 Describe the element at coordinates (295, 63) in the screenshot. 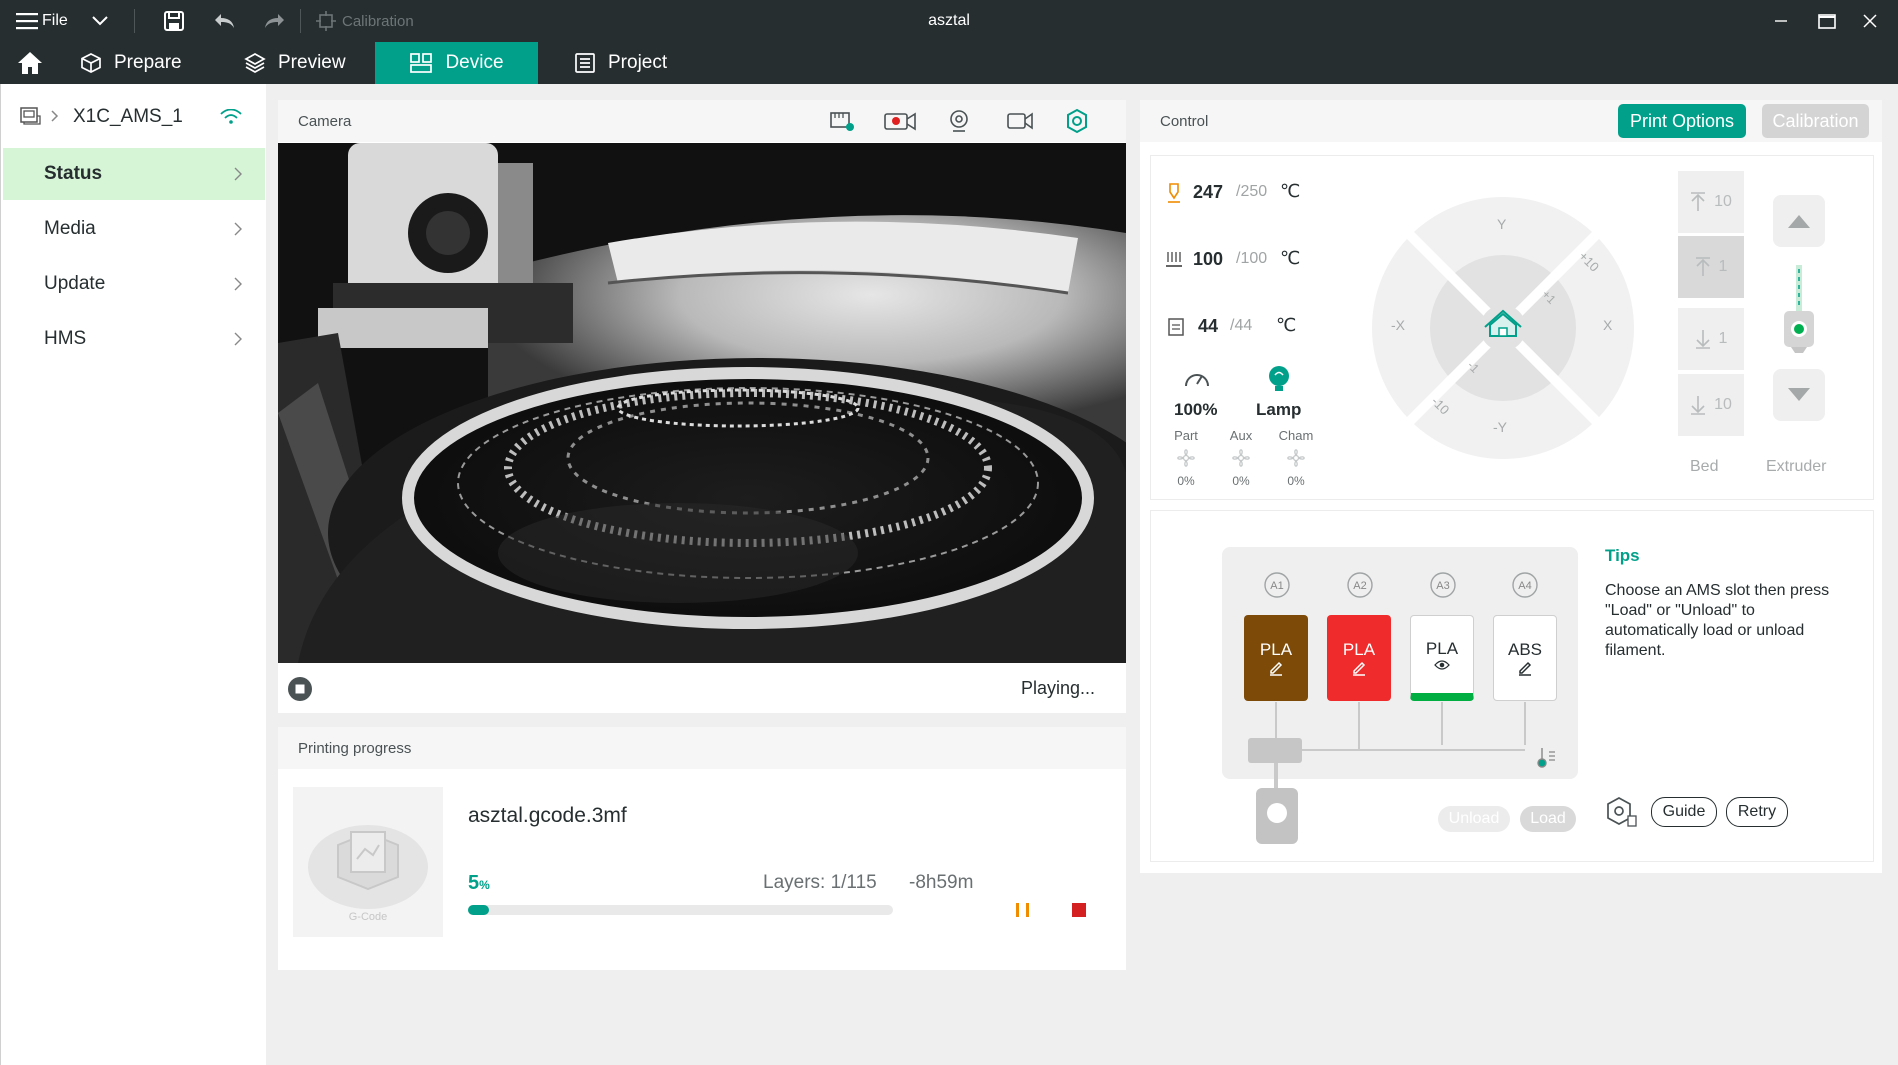

I see `tab-preview: Preview` at that location.